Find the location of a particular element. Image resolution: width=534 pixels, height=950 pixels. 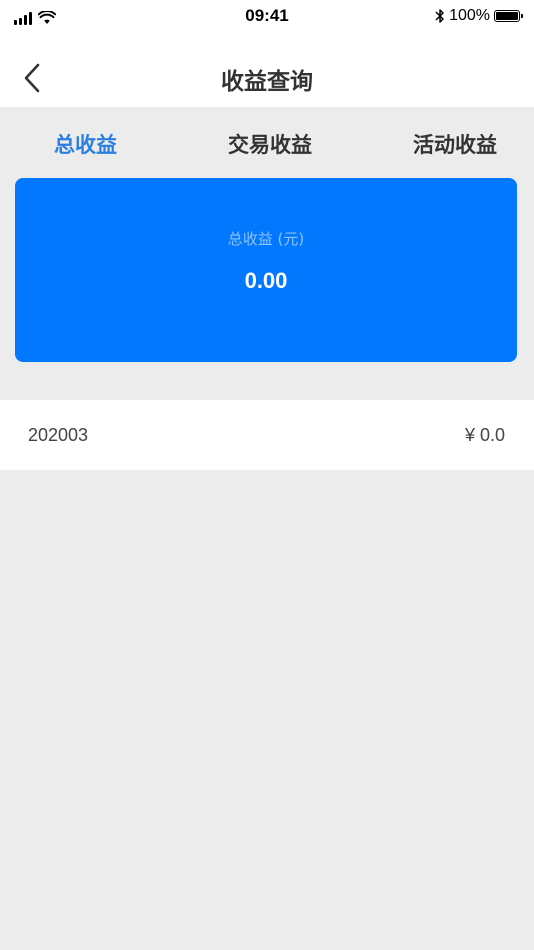

list-item: 202003 ¥ 0.0 is located at coordinates (267, 435).